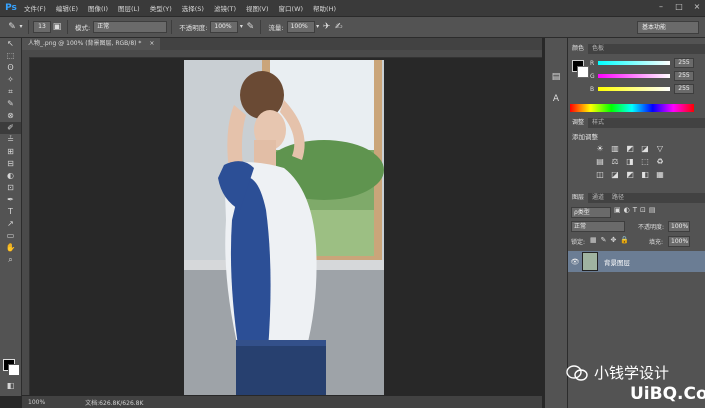 The width and height of the screenshot is (705, 408). I want to click on menu-select: 选择(S), so click(193, 8).